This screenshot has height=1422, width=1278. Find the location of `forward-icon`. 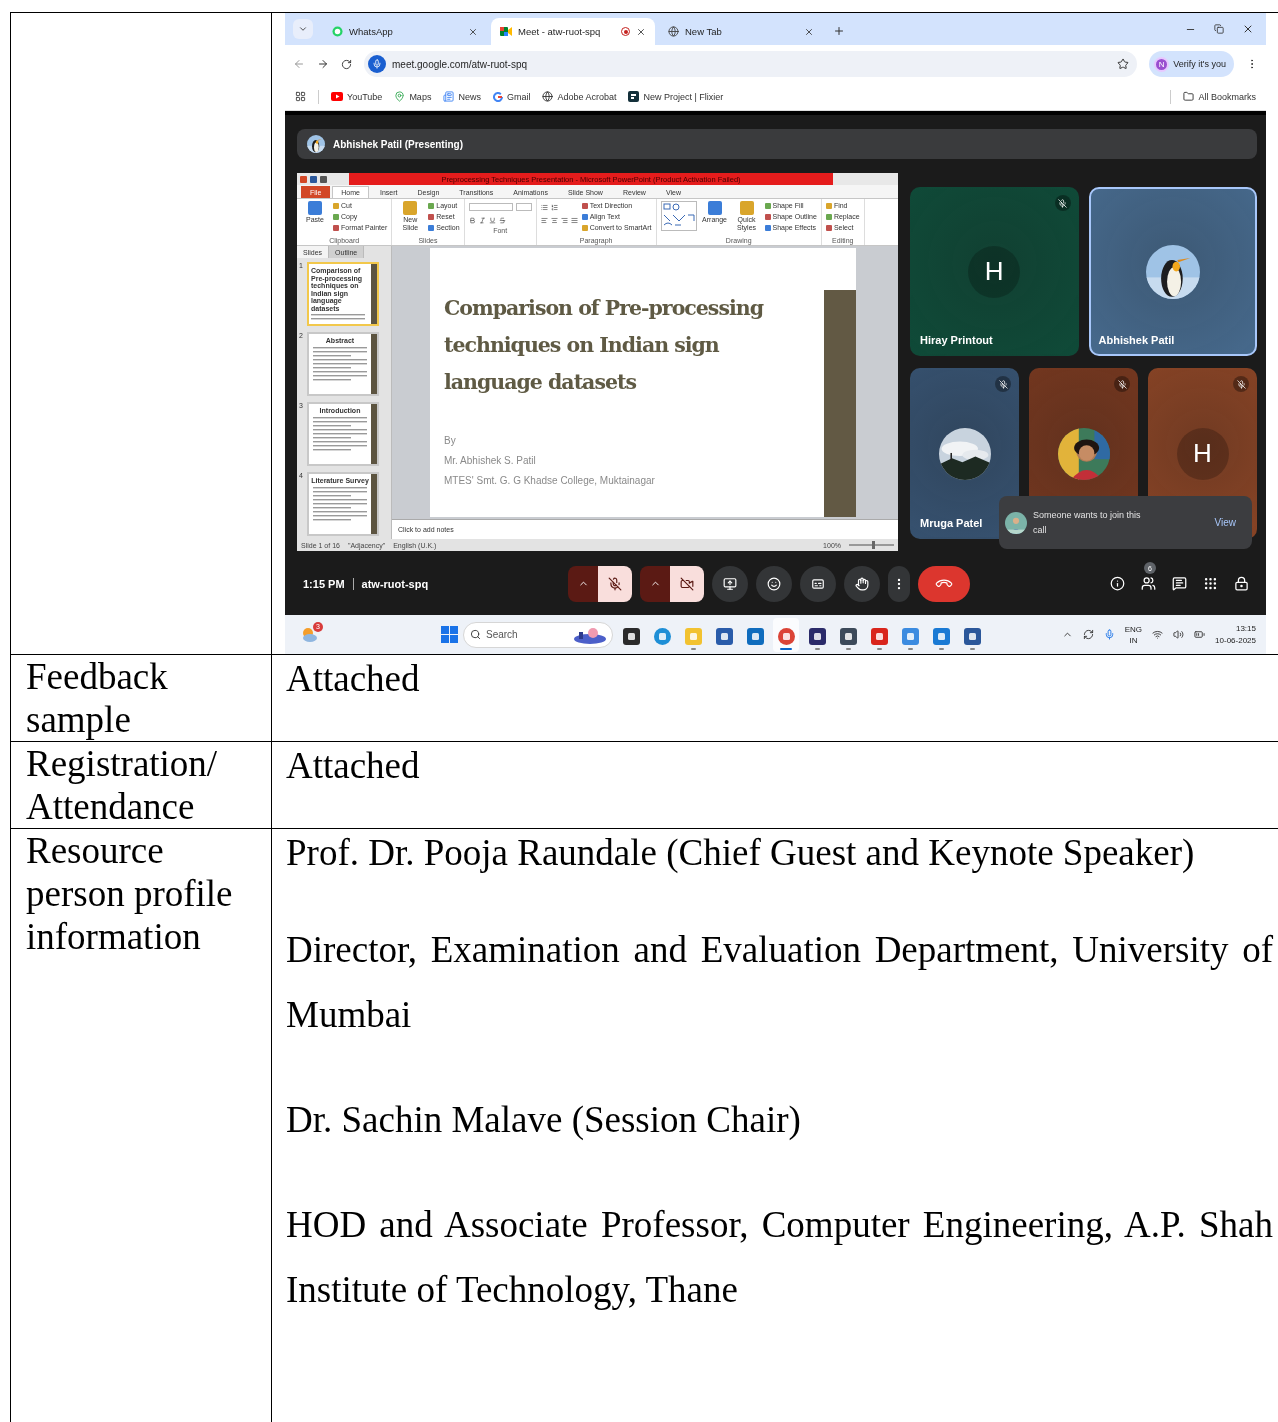

forward-icon is located at coordinates (323, 64).